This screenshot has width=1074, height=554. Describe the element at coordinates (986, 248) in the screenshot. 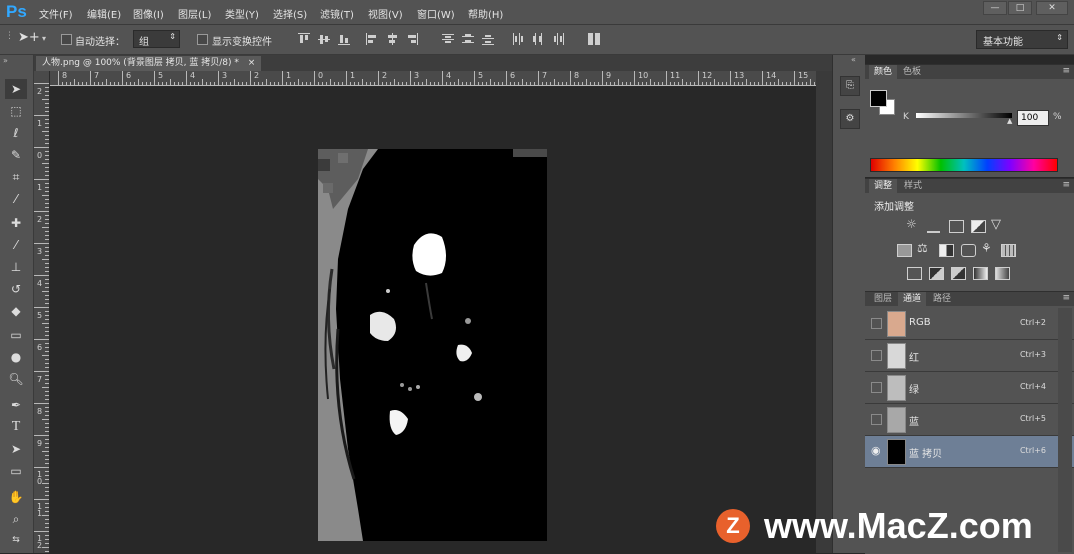

I see `channel-mixer-icon: ⚘` at that location.